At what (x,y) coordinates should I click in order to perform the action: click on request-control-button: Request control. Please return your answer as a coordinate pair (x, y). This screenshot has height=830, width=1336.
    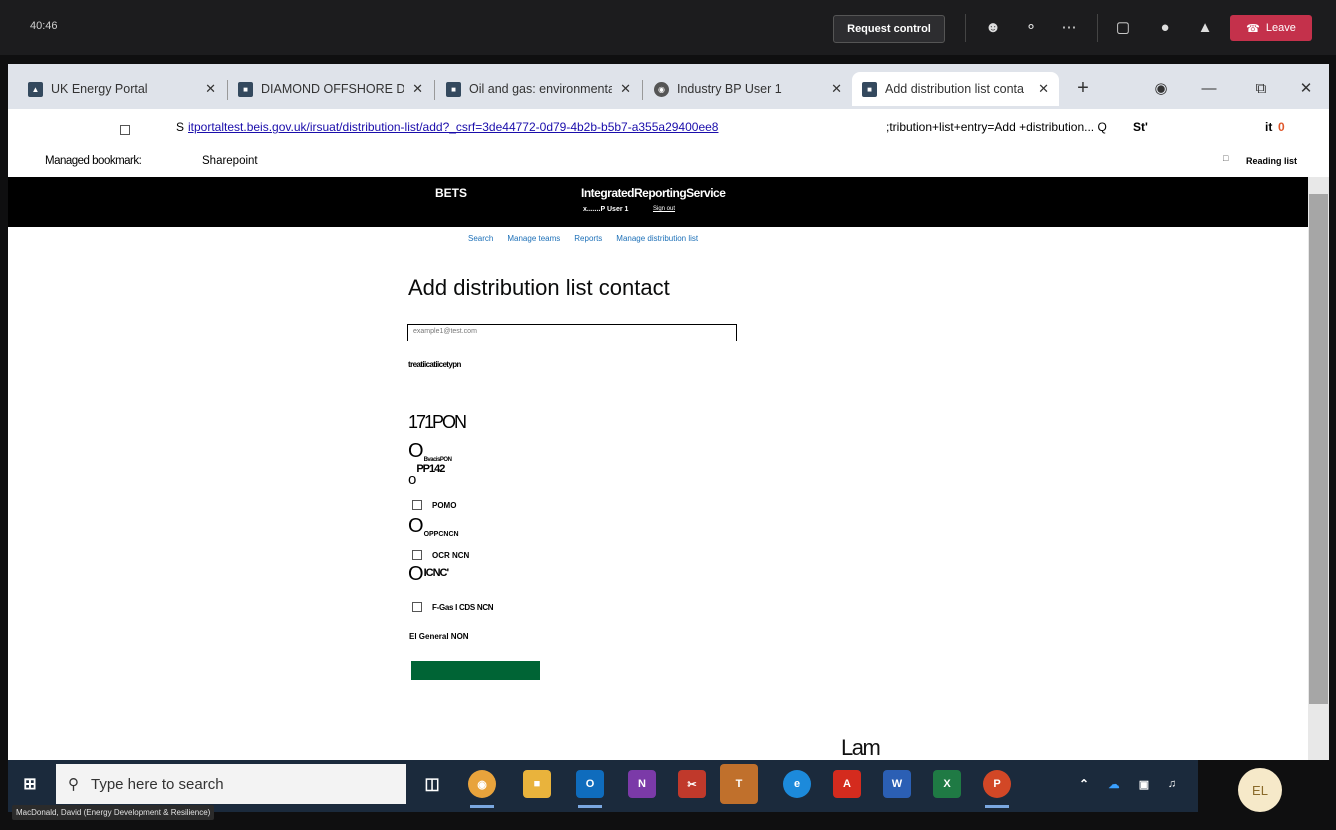
    Looking at the image, I should click on (889, 29).